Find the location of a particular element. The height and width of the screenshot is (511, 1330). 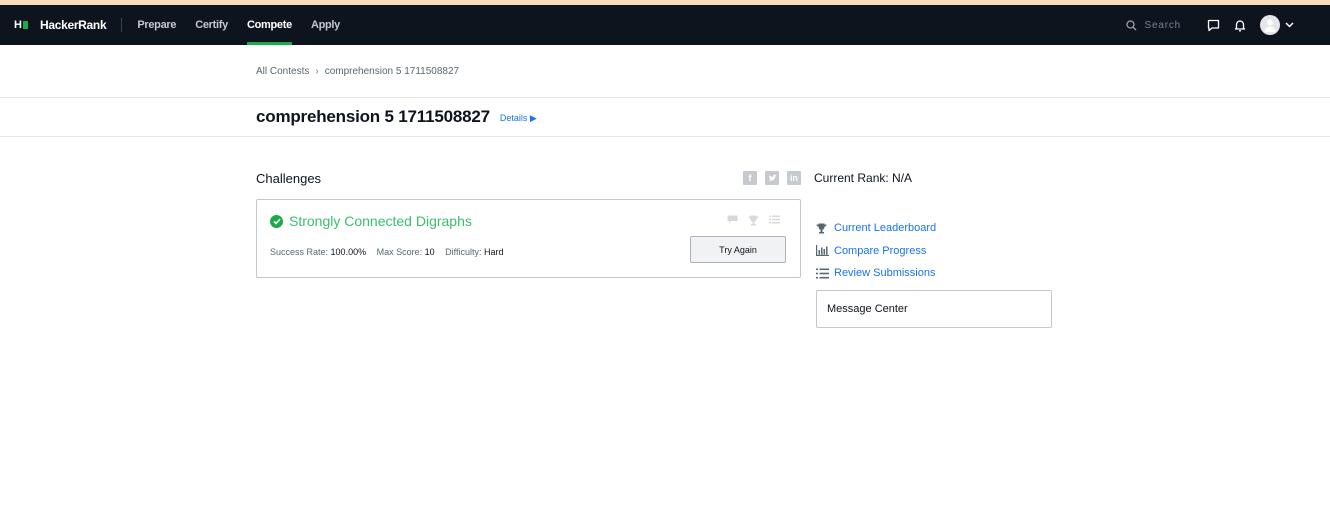

bar-chart-icon is located at coordinates (822, 251).